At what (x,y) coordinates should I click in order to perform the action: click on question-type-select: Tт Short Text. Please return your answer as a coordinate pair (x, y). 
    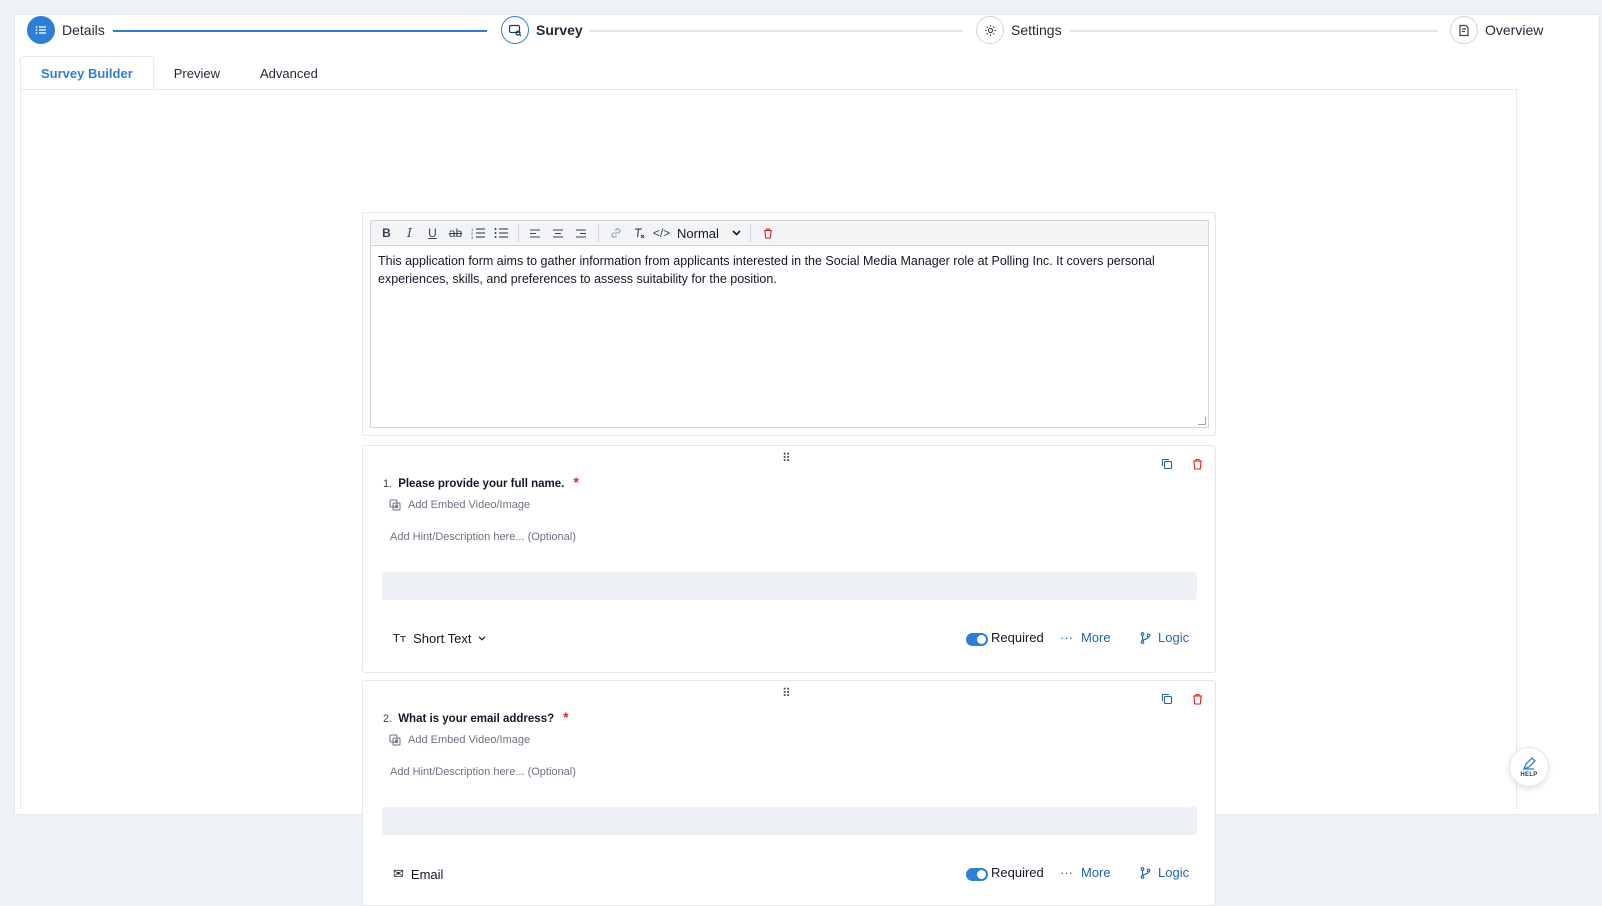
    Looking at the image, I should click on (439, 638).